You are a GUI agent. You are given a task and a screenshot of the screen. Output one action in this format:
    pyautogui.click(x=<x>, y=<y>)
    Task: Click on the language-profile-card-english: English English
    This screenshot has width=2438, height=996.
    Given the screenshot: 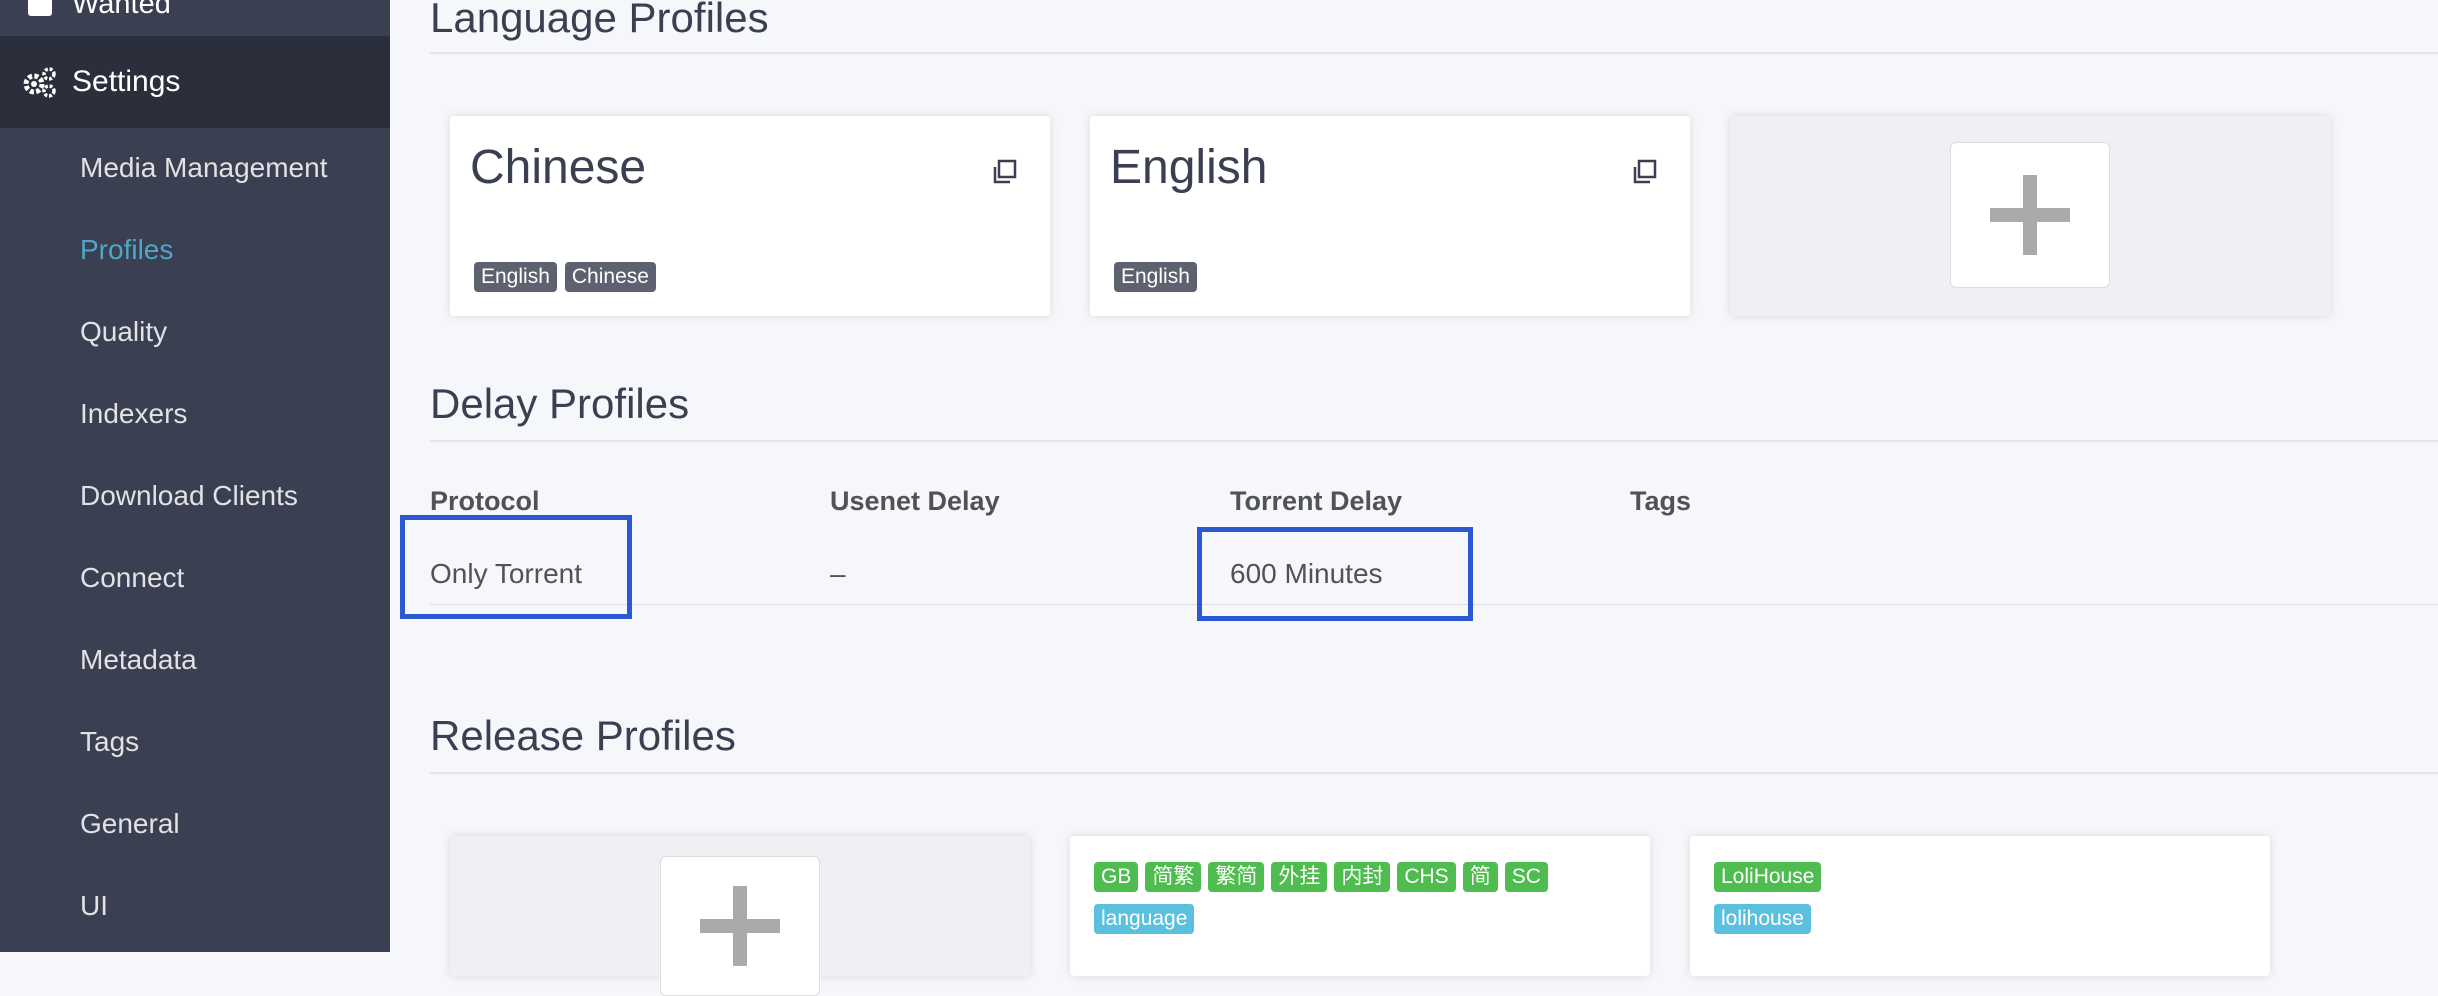 What is the action you would take?
    pyautogui.click(x=1390, y=216)
    